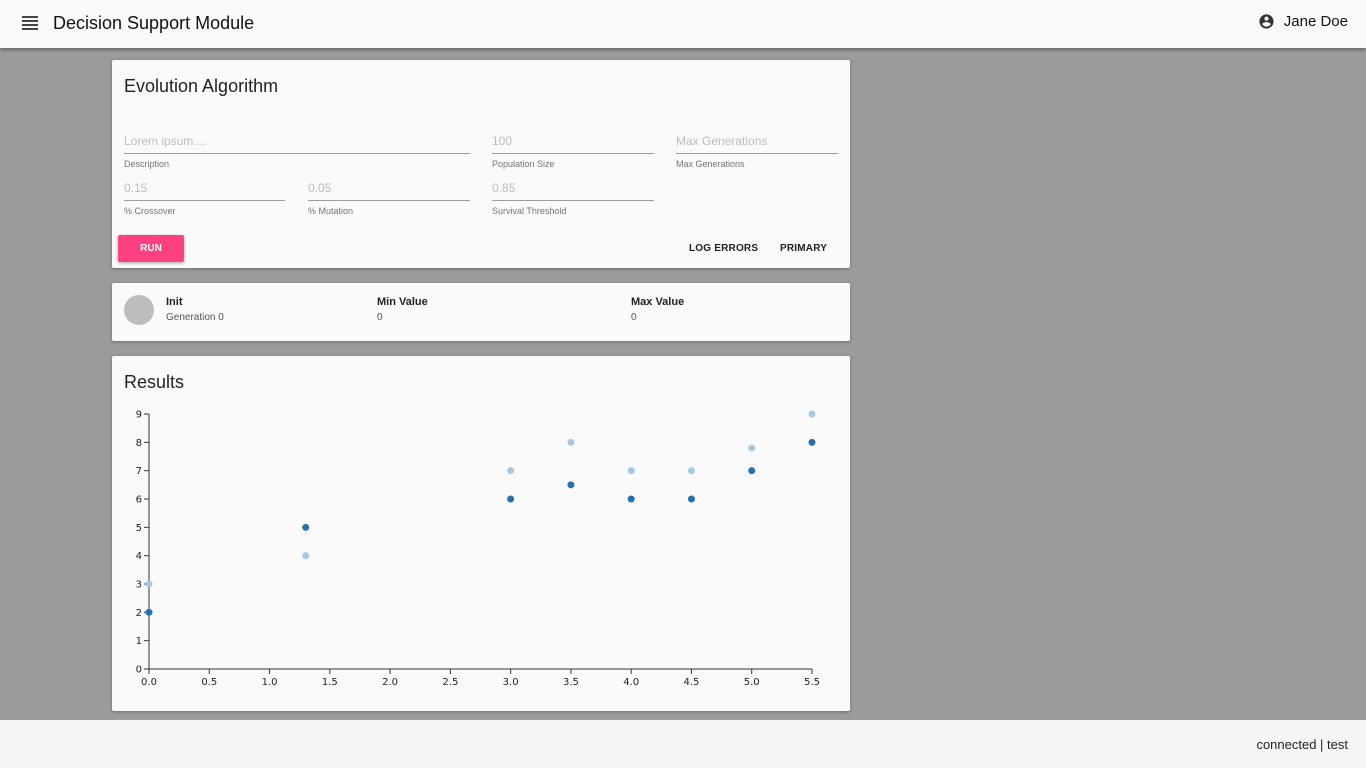  I want to click on max-generations-label: Max Generations, so click(710, 164).